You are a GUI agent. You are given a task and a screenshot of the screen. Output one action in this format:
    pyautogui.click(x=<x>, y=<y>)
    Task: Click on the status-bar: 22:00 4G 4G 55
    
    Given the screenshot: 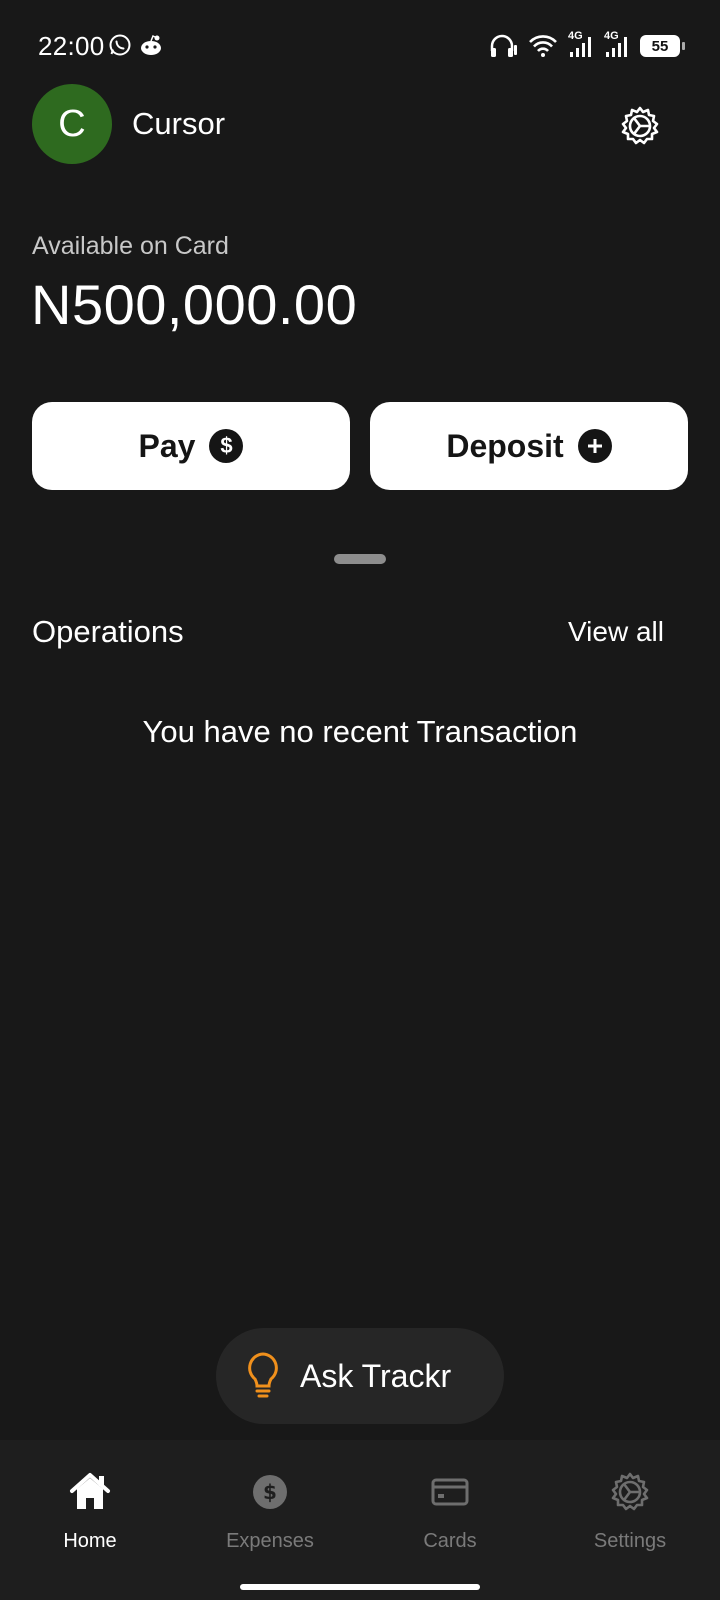 What is the action you would take?
    pyautogui.click(x=360, y=46)
    